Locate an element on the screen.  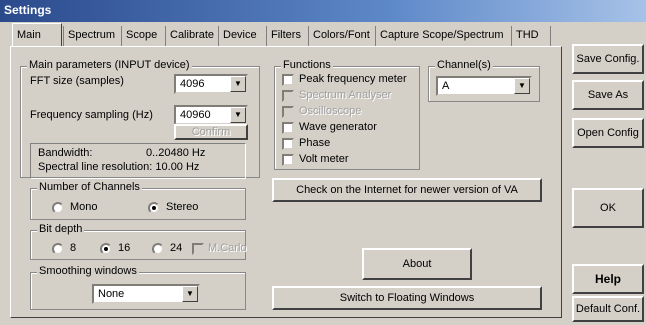
peak-frequency-meter-label: Peak frequency meter is located at coordinates (353, 79).